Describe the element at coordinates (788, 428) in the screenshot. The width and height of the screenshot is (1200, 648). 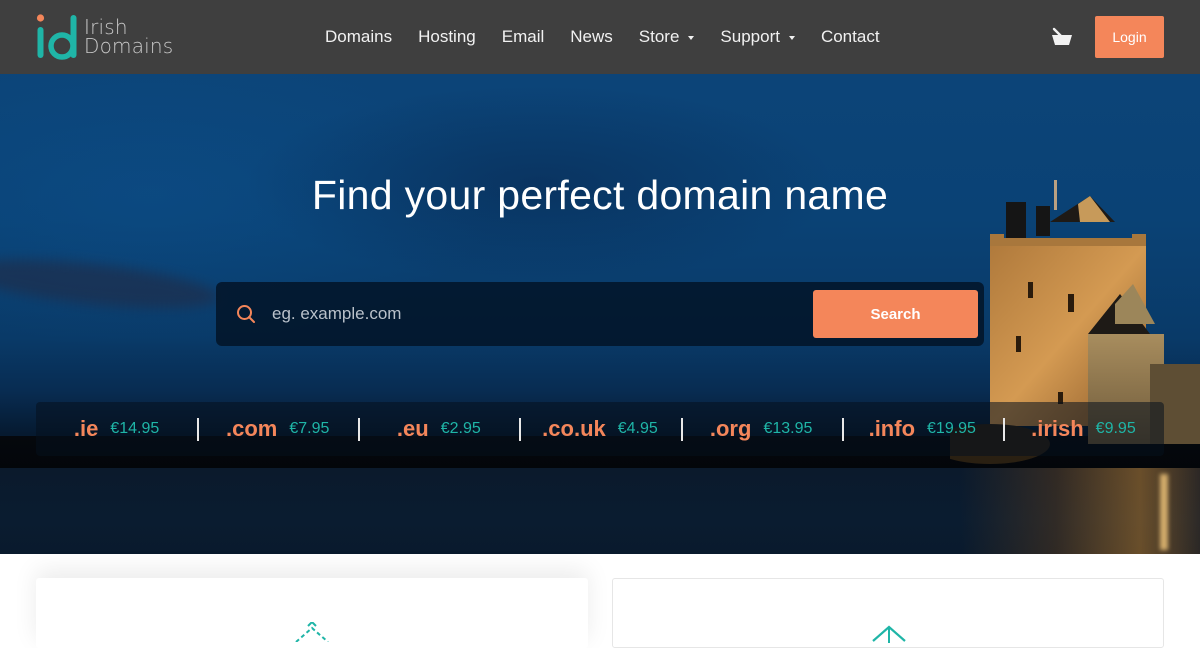
I see `tld-price: €13.95` at that location.